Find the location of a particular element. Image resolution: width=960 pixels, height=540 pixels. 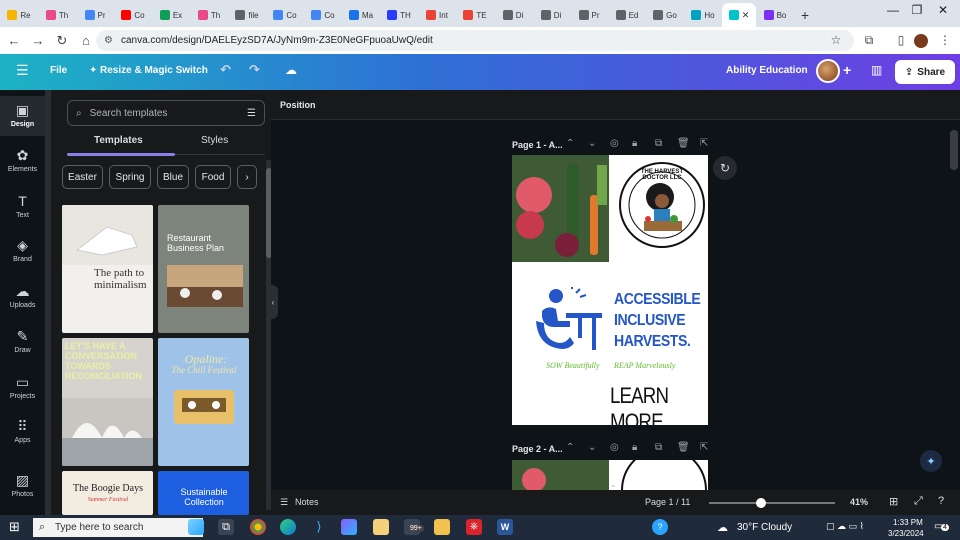

reload-icon: ↻ is located at coordinates (62, 41).